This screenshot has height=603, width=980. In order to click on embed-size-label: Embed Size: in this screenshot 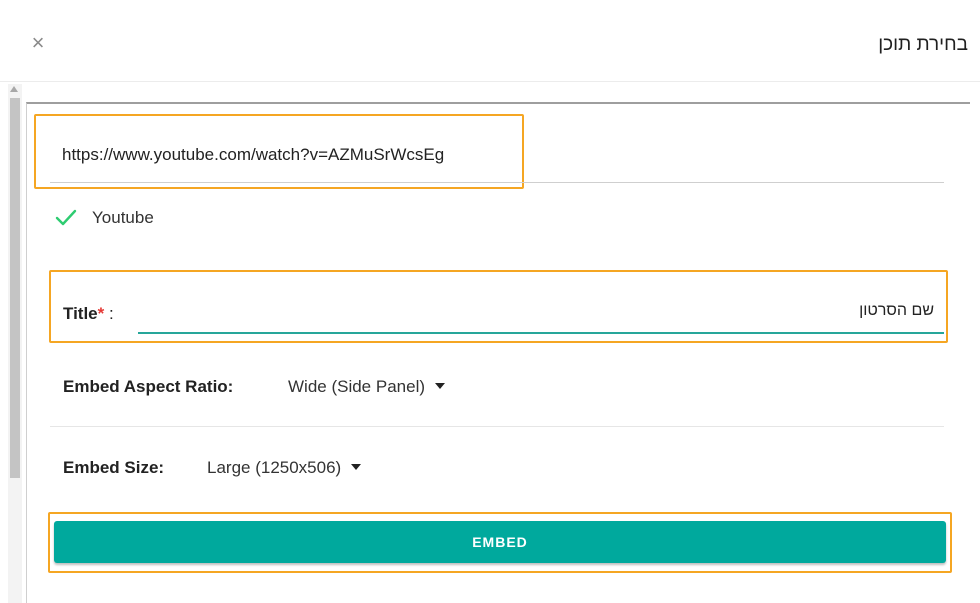, I will do `click(114, 467)`.